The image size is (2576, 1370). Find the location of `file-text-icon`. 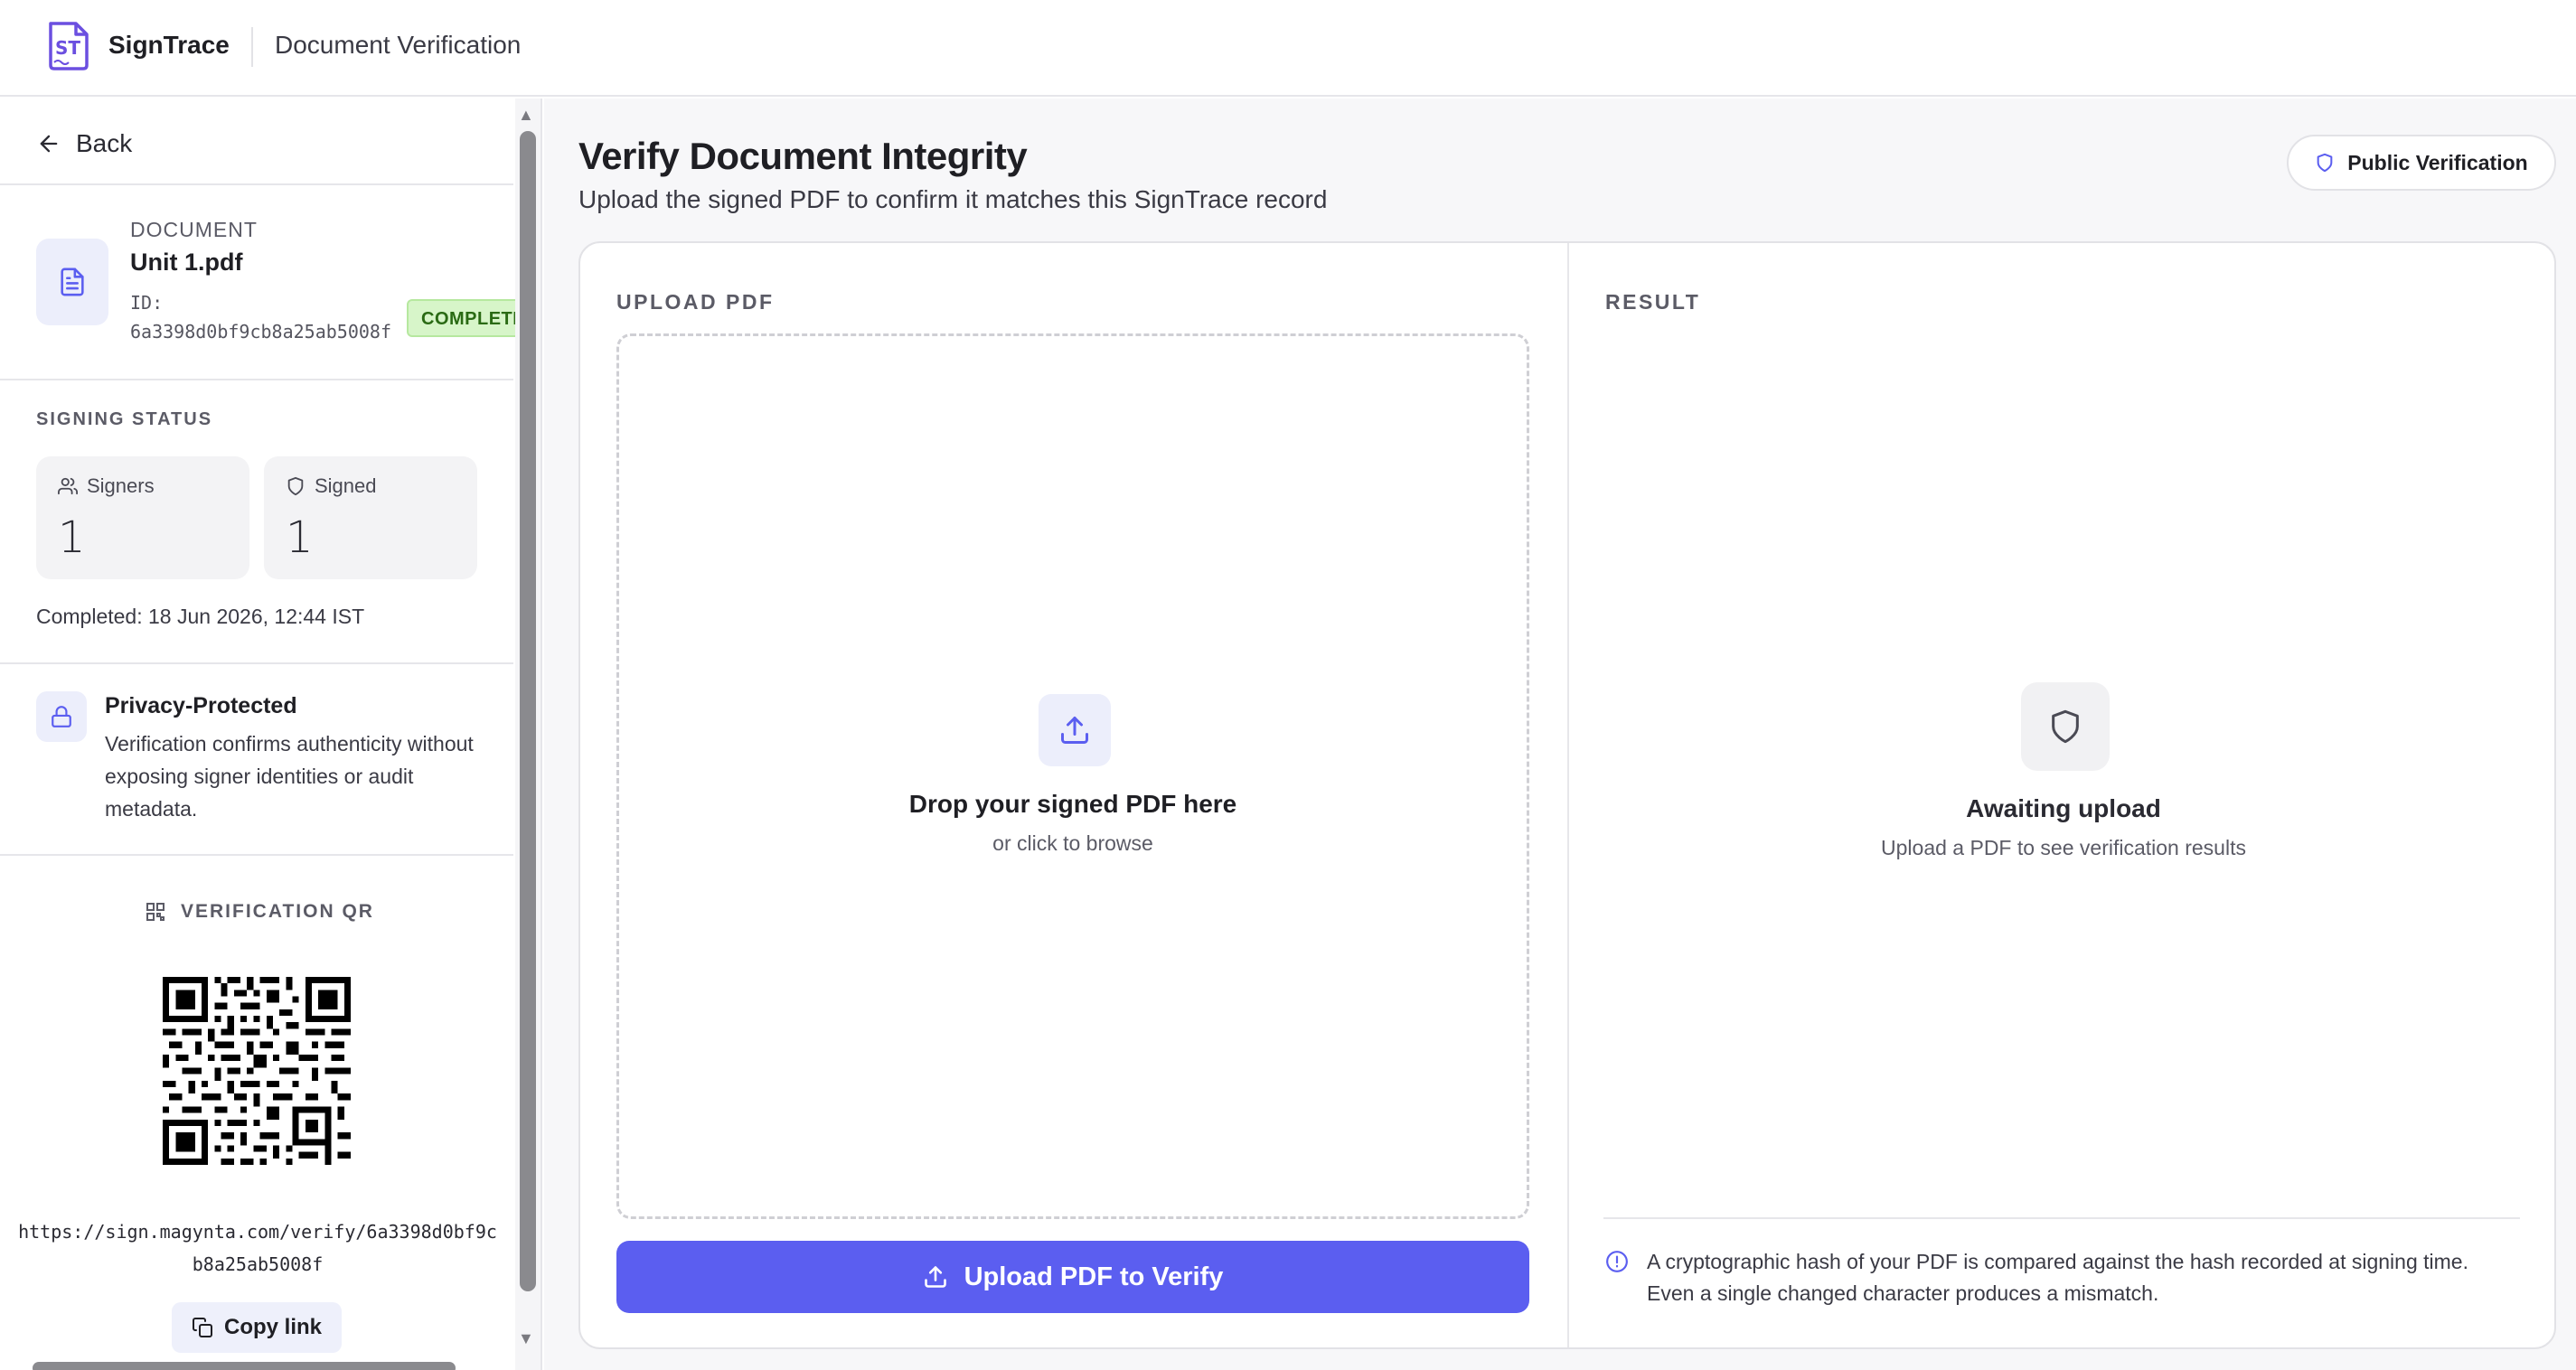

file-text-icon is located at coordinates (73, 281).